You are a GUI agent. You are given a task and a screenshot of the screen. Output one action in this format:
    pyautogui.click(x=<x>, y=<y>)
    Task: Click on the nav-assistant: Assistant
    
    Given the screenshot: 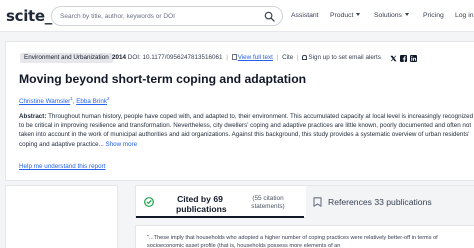 What is the action you would take?
    pyautogui.click(x=305, y=15)
    